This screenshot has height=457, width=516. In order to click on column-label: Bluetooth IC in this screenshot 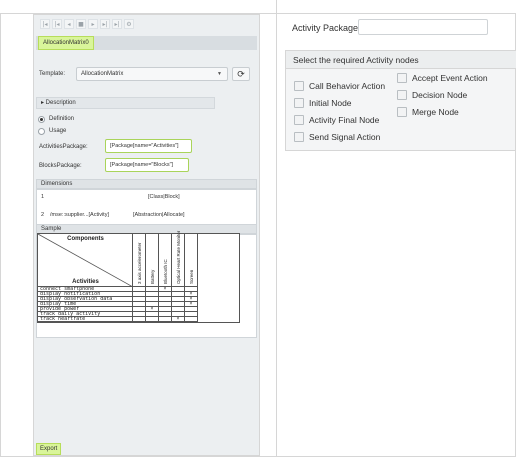, I will do `click(165, 271)`.